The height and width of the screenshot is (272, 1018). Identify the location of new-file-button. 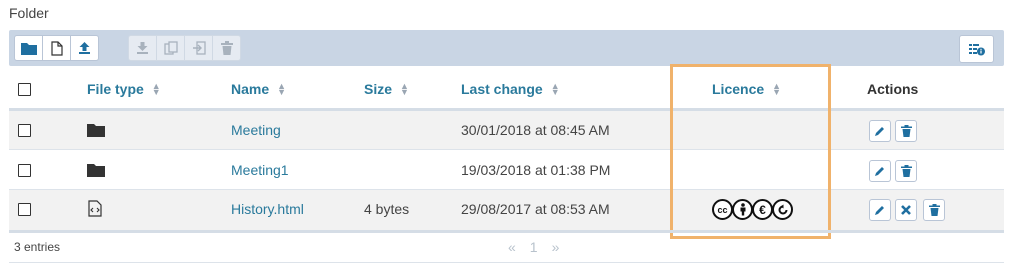
(56, 48).